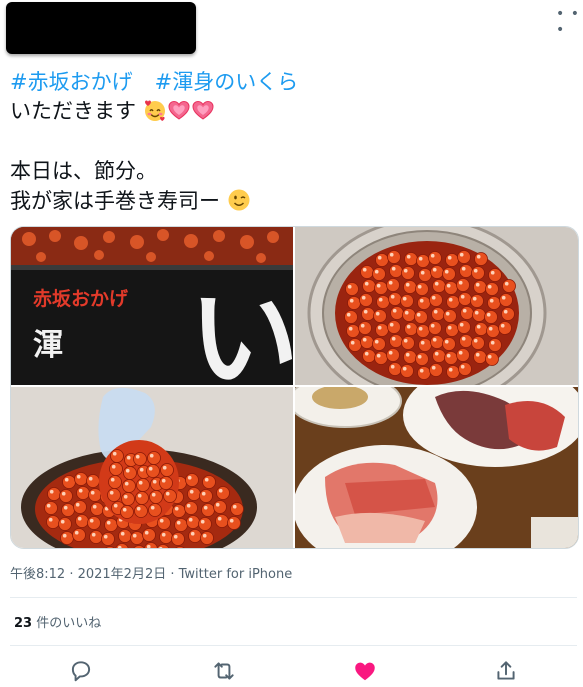  What do you see at coordinates (239, 200) in the screenshot?
I see `winking-face-icon` at bounding box center [239, 200].